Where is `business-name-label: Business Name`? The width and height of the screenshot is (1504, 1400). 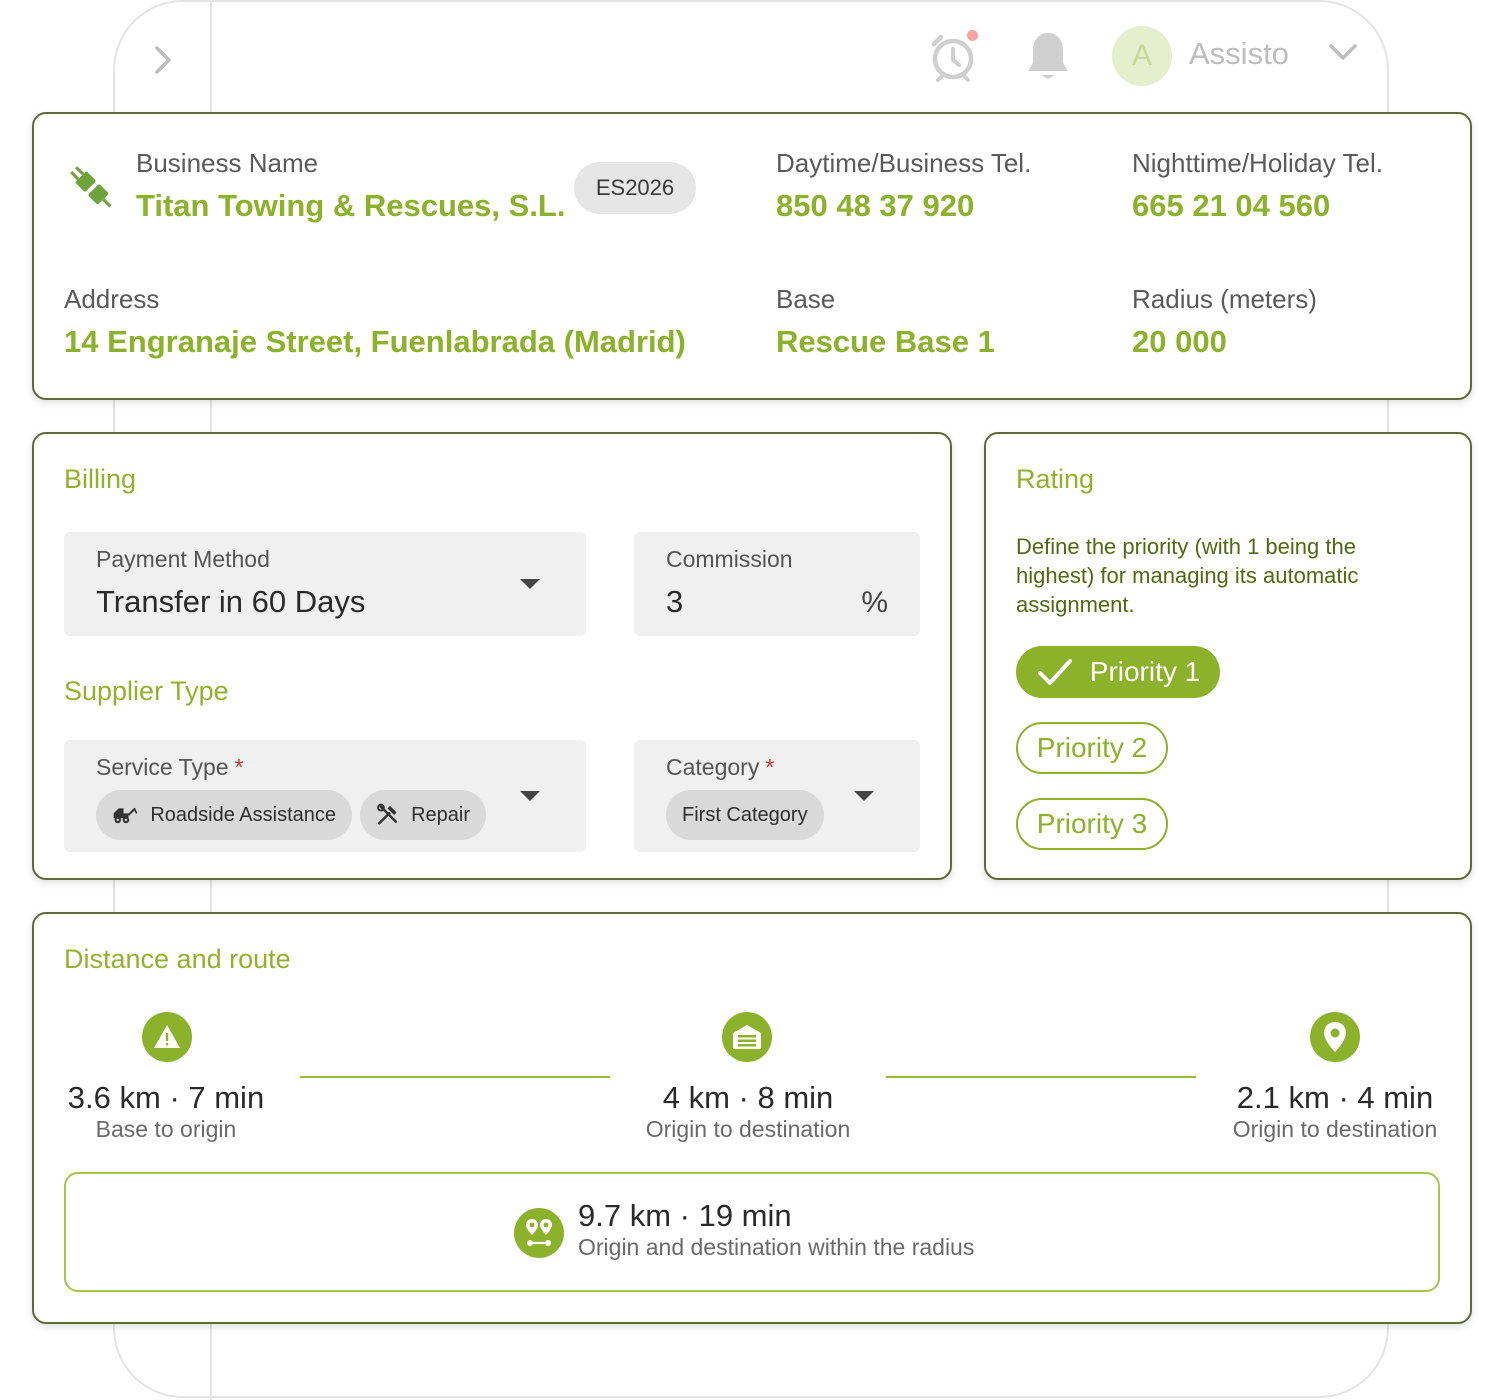 business-name-label: Business Name is located at coordinates (227, 163).